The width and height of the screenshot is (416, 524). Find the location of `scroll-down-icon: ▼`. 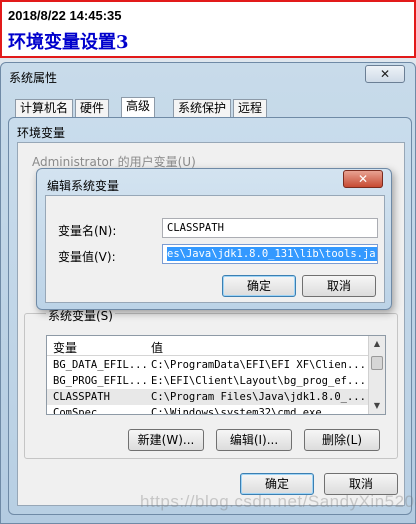

scroll-down-icon: ▼ is located at coordinates (377, 406).